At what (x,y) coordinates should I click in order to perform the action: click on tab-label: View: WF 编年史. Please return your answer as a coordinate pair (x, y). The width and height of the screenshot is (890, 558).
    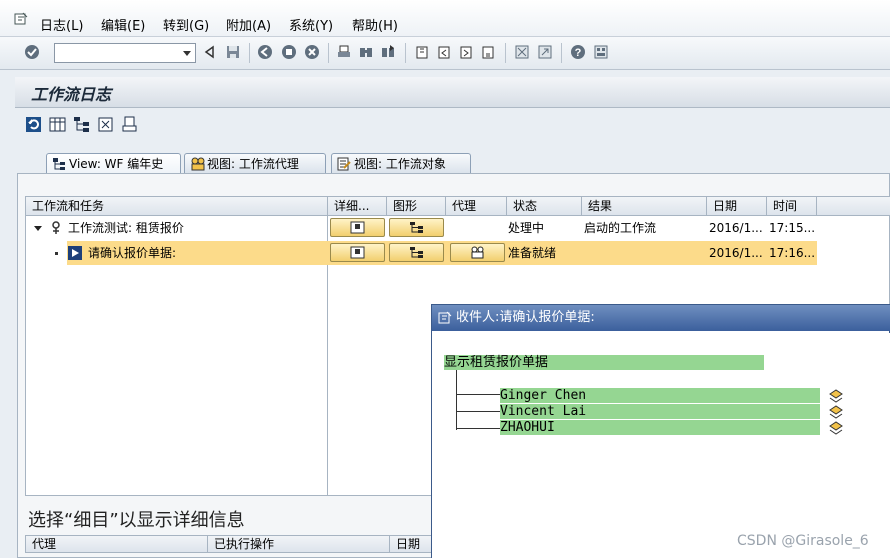
    Looking at the image, I should click on (116, 164).